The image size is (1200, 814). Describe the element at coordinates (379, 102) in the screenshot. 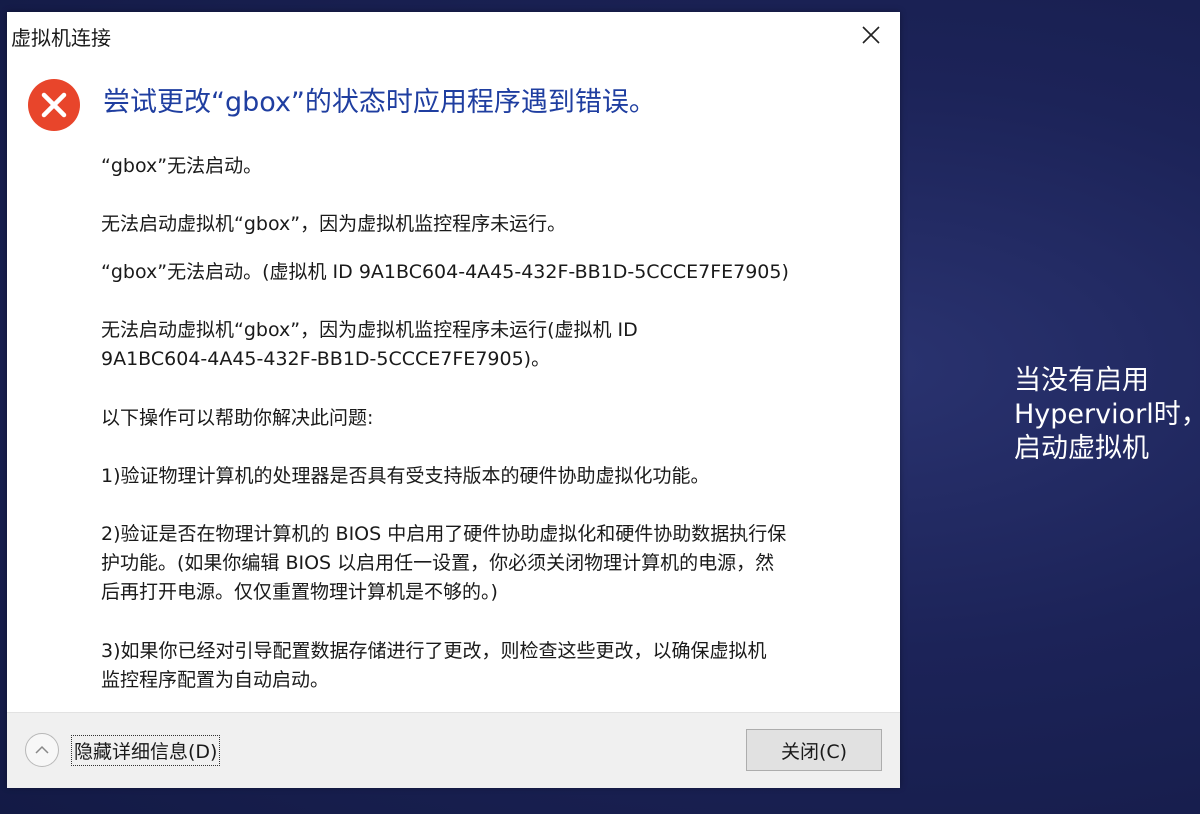

I see `error-headline: 尝试更改“gbox”的状态时应用程序遇到错误。` at that location.